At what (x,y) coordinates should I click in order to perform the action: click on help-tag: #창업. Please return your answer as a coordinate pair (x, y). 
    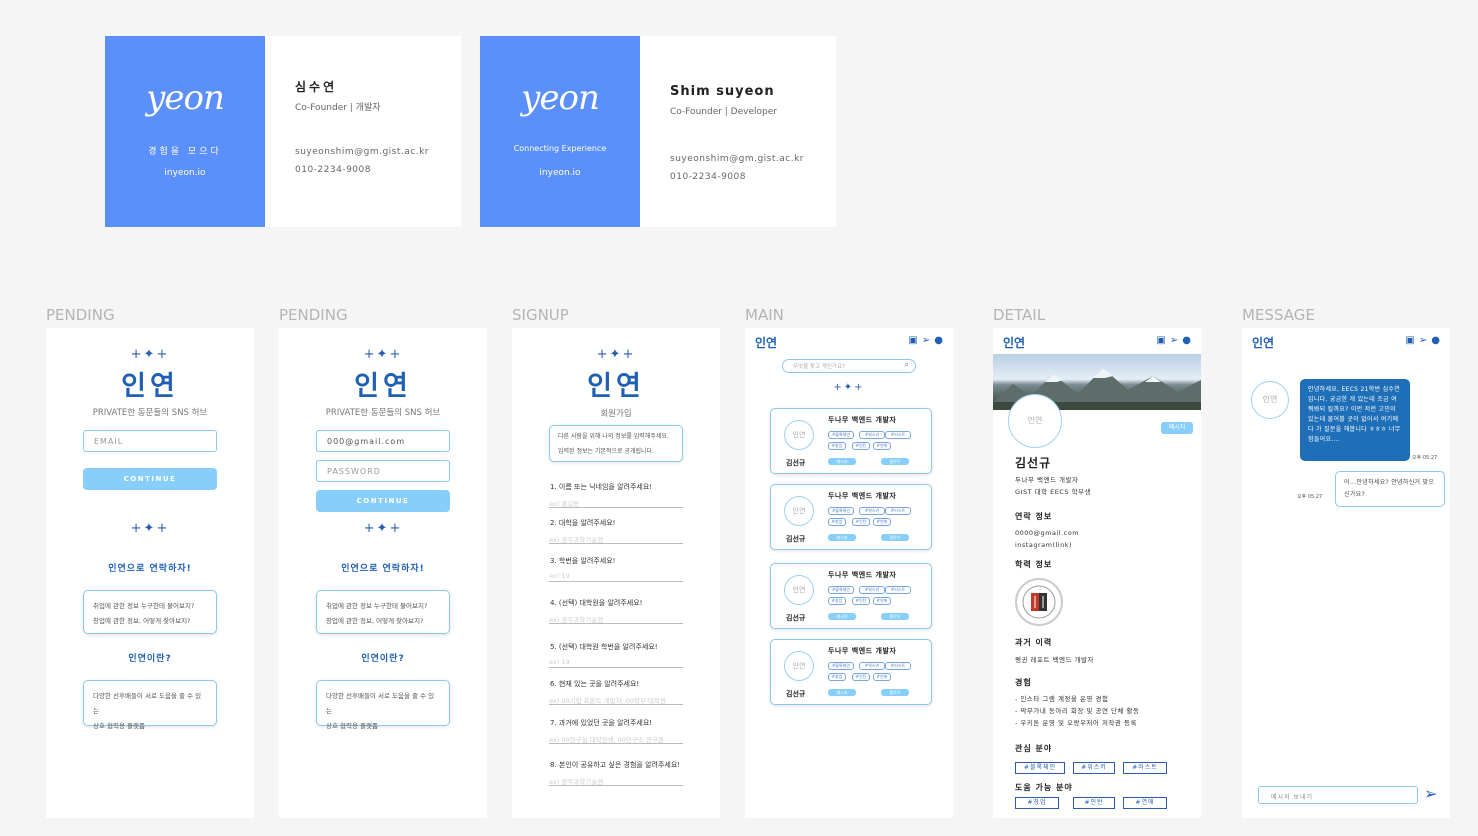
    Looking at the image, I should click on (1037, 803).